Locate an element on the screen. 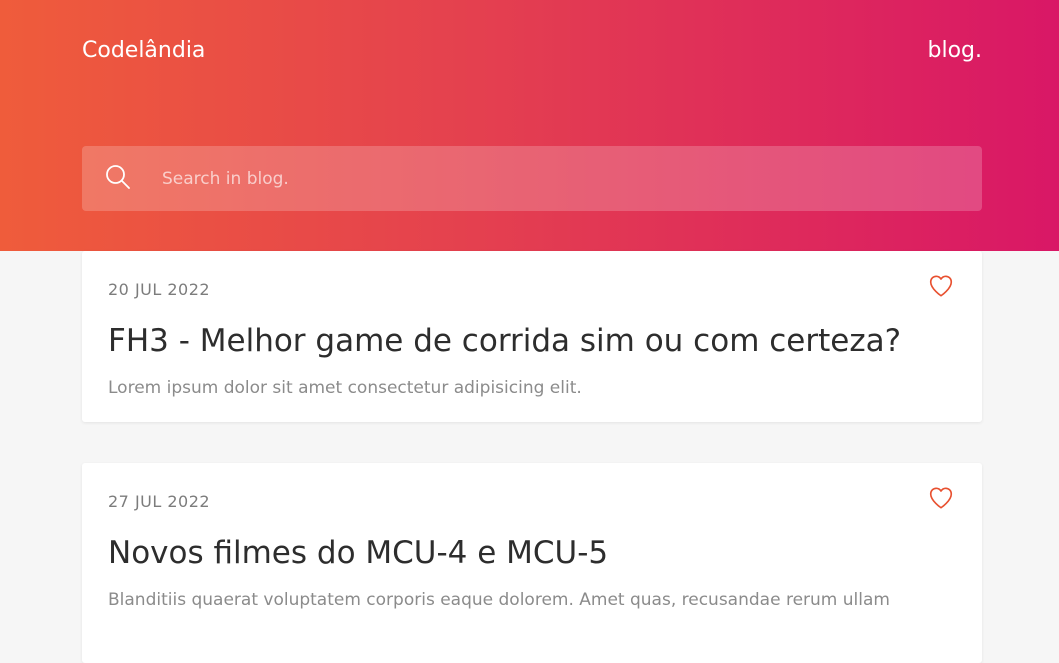 This screenshot has width=1059, height=663. search-bar is located at coordinates (532, 178).